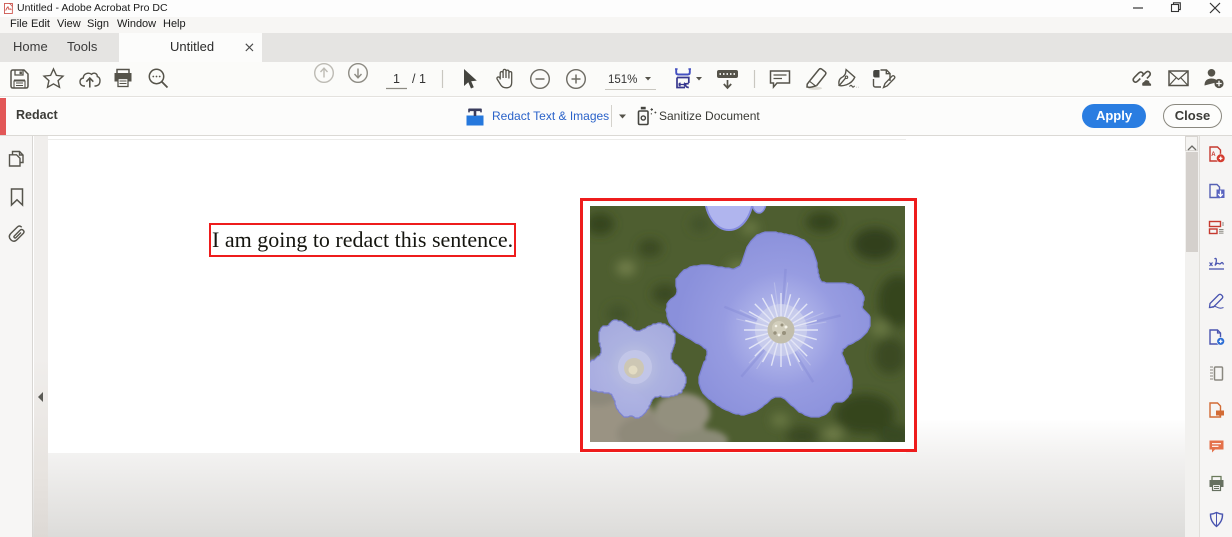 The image size is (1232, 537). What do you see at coordinates (622, 80) in the screenshot?
I see `svg-text: 151%` at bounding box center [622, 80].